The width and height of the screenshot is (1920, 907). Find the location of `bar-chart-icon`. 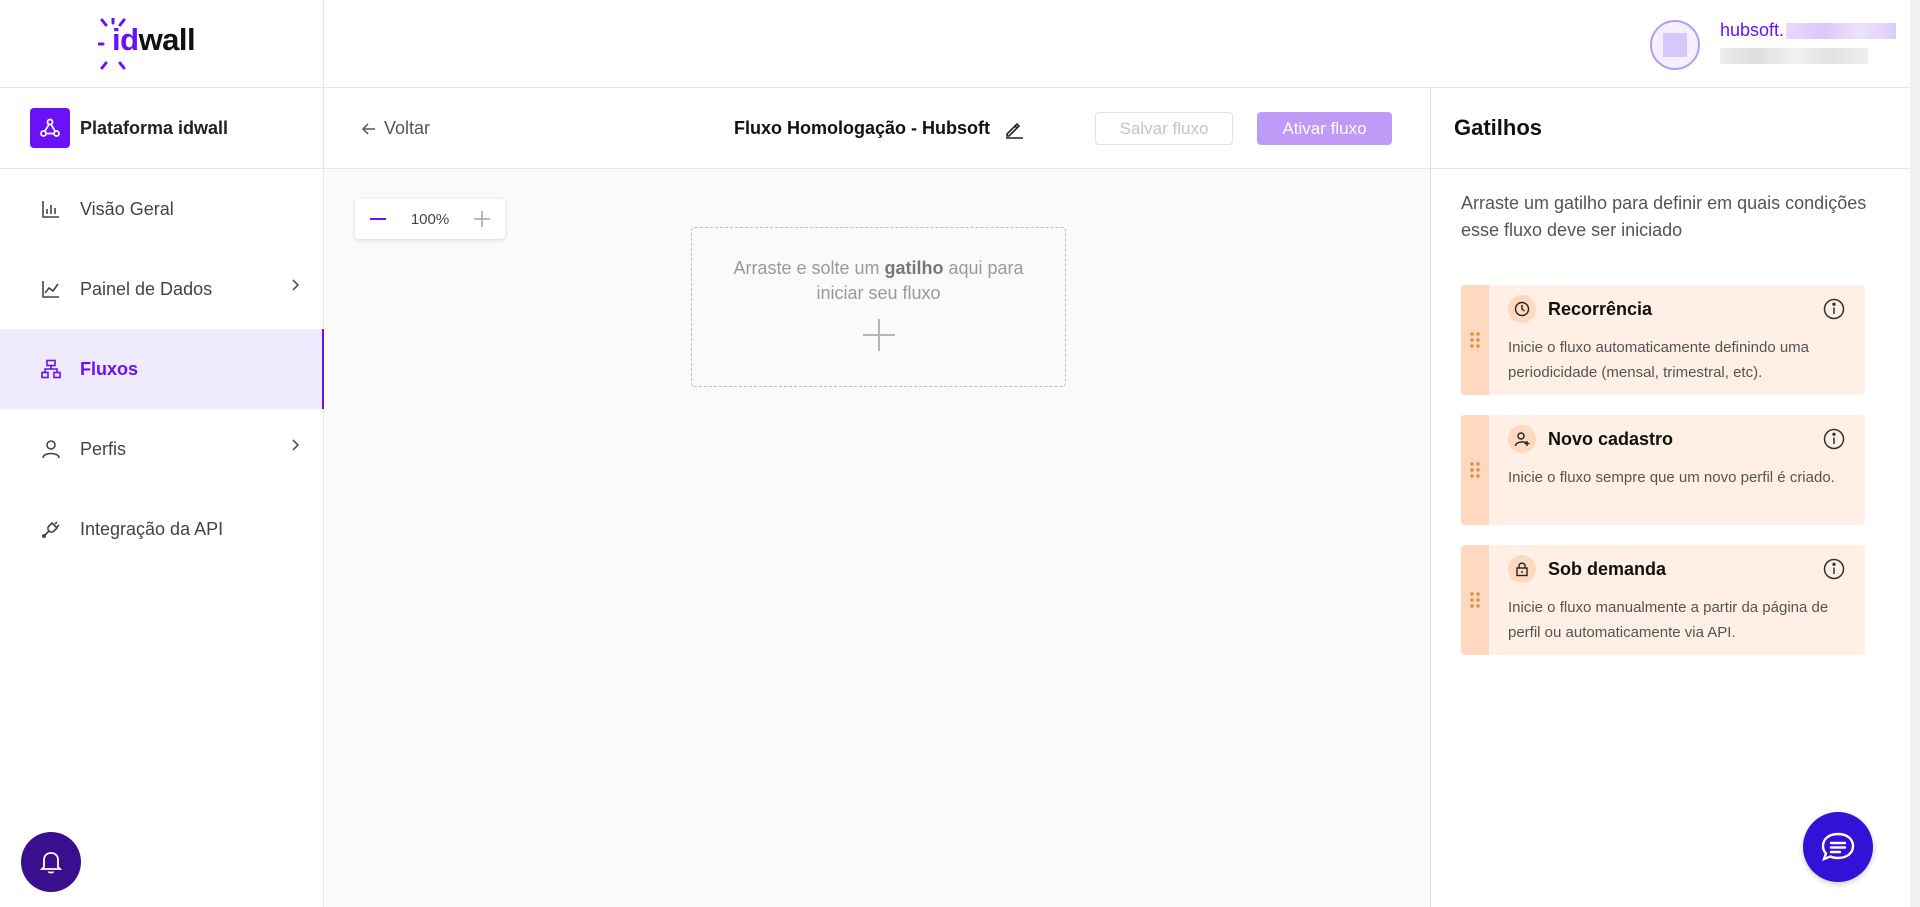

bar-chart-icon is located at coordinates (51, 209).